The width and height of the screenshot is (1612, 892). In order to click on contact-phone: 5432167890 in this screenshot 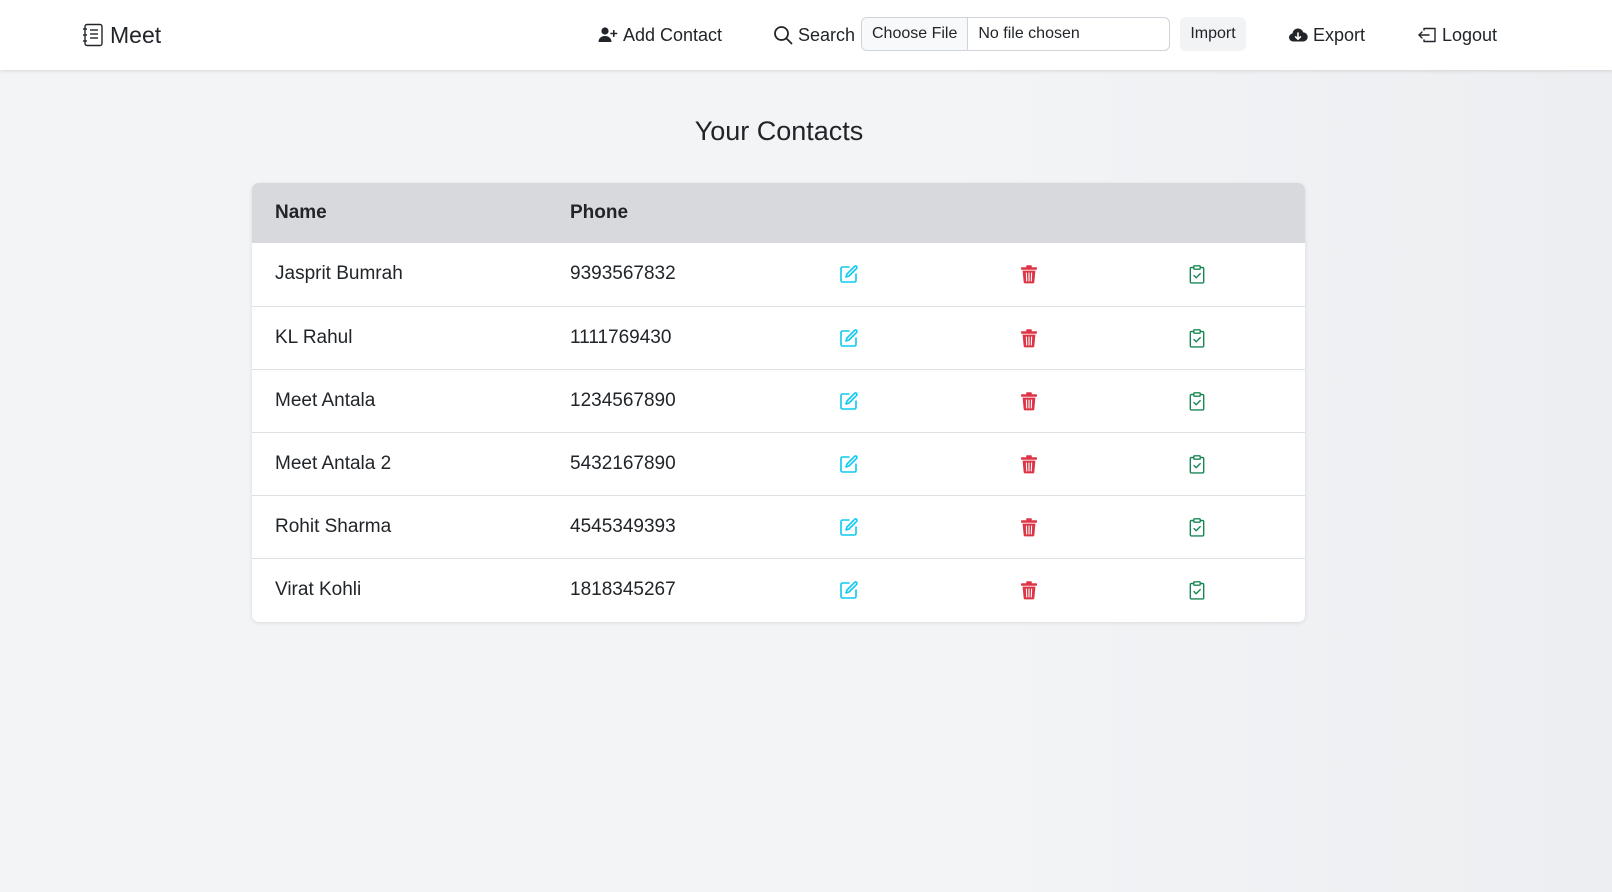, I will do `click(623, 463)`.